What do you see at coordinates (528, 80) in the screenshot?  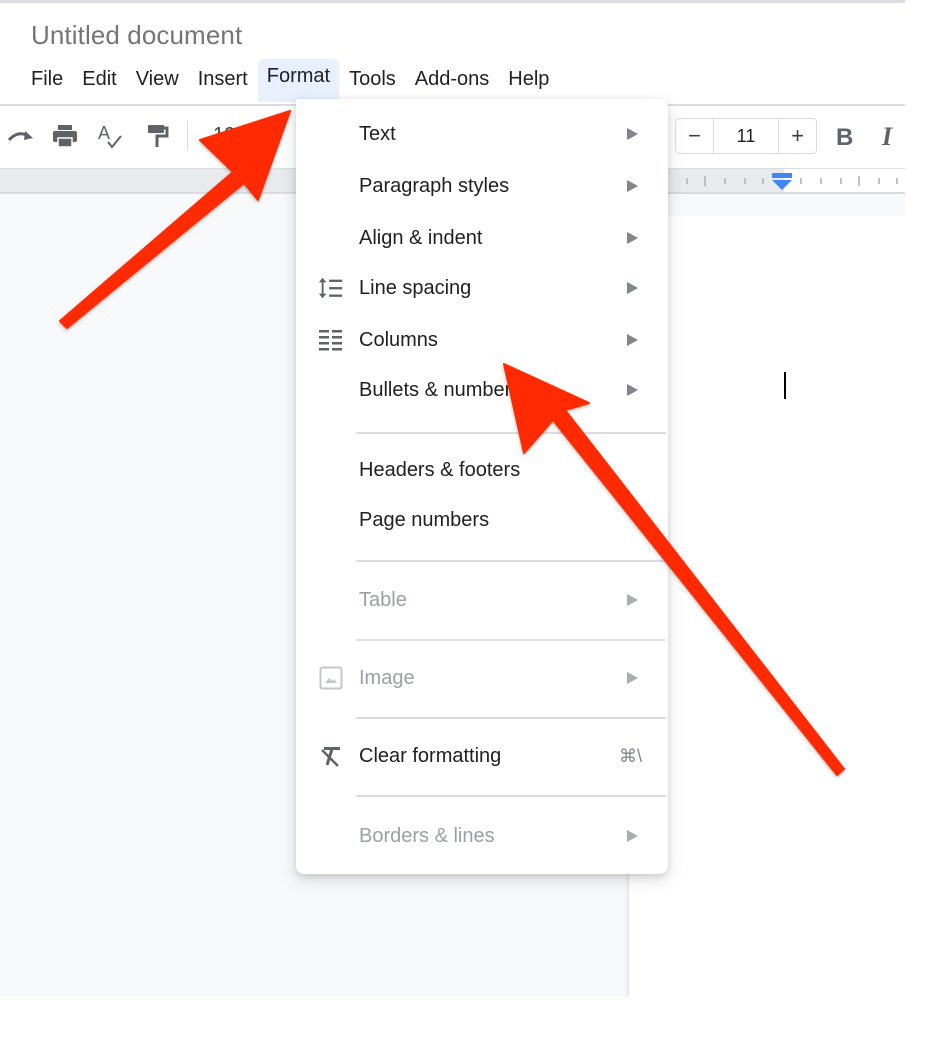 I see `menu-help: Help` at bounding box center [528, 80].